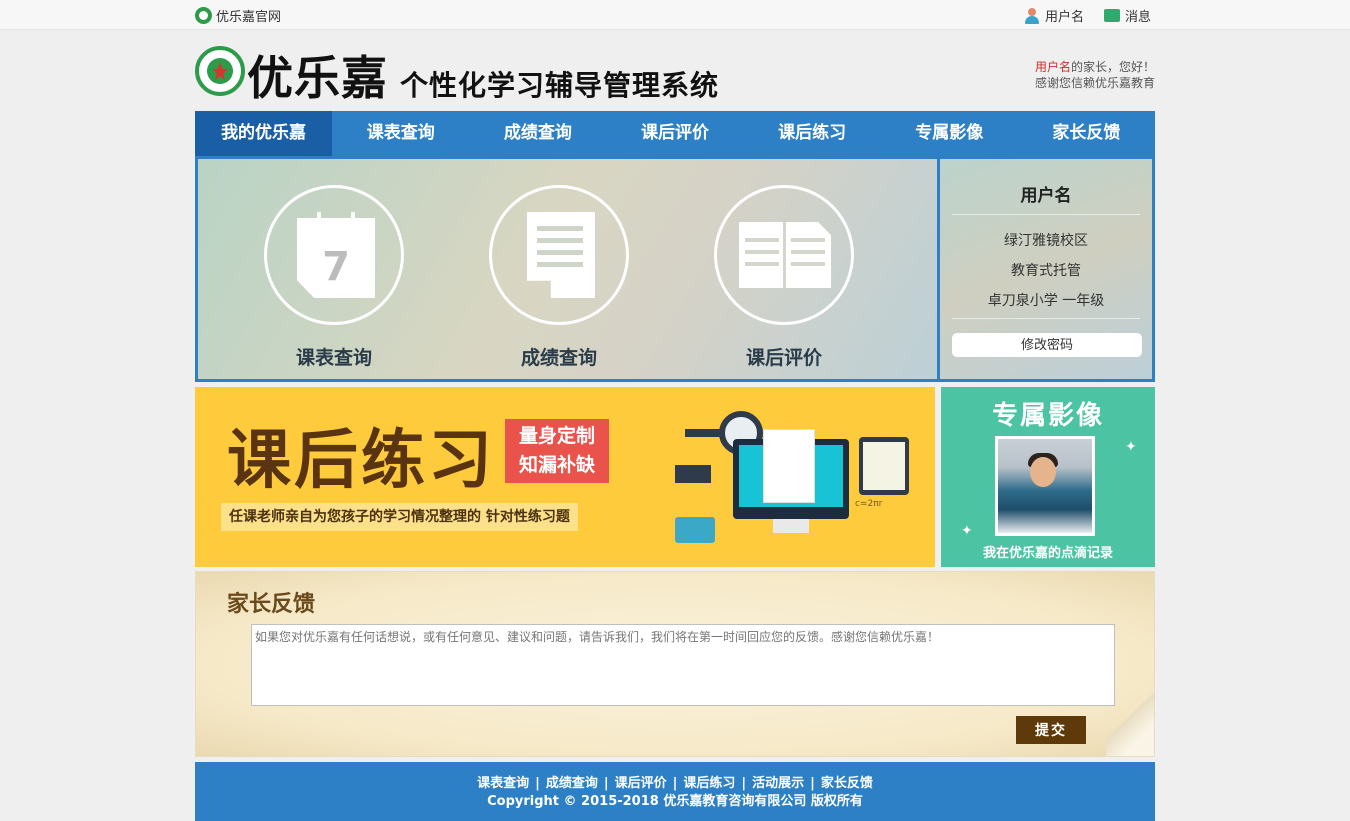 The height and width of the screenshot is (821, 1350). What do you see at coordinates (693, 474) in the screenshot?
I see `bar-chart-icon` at bounding box center [693, 474].